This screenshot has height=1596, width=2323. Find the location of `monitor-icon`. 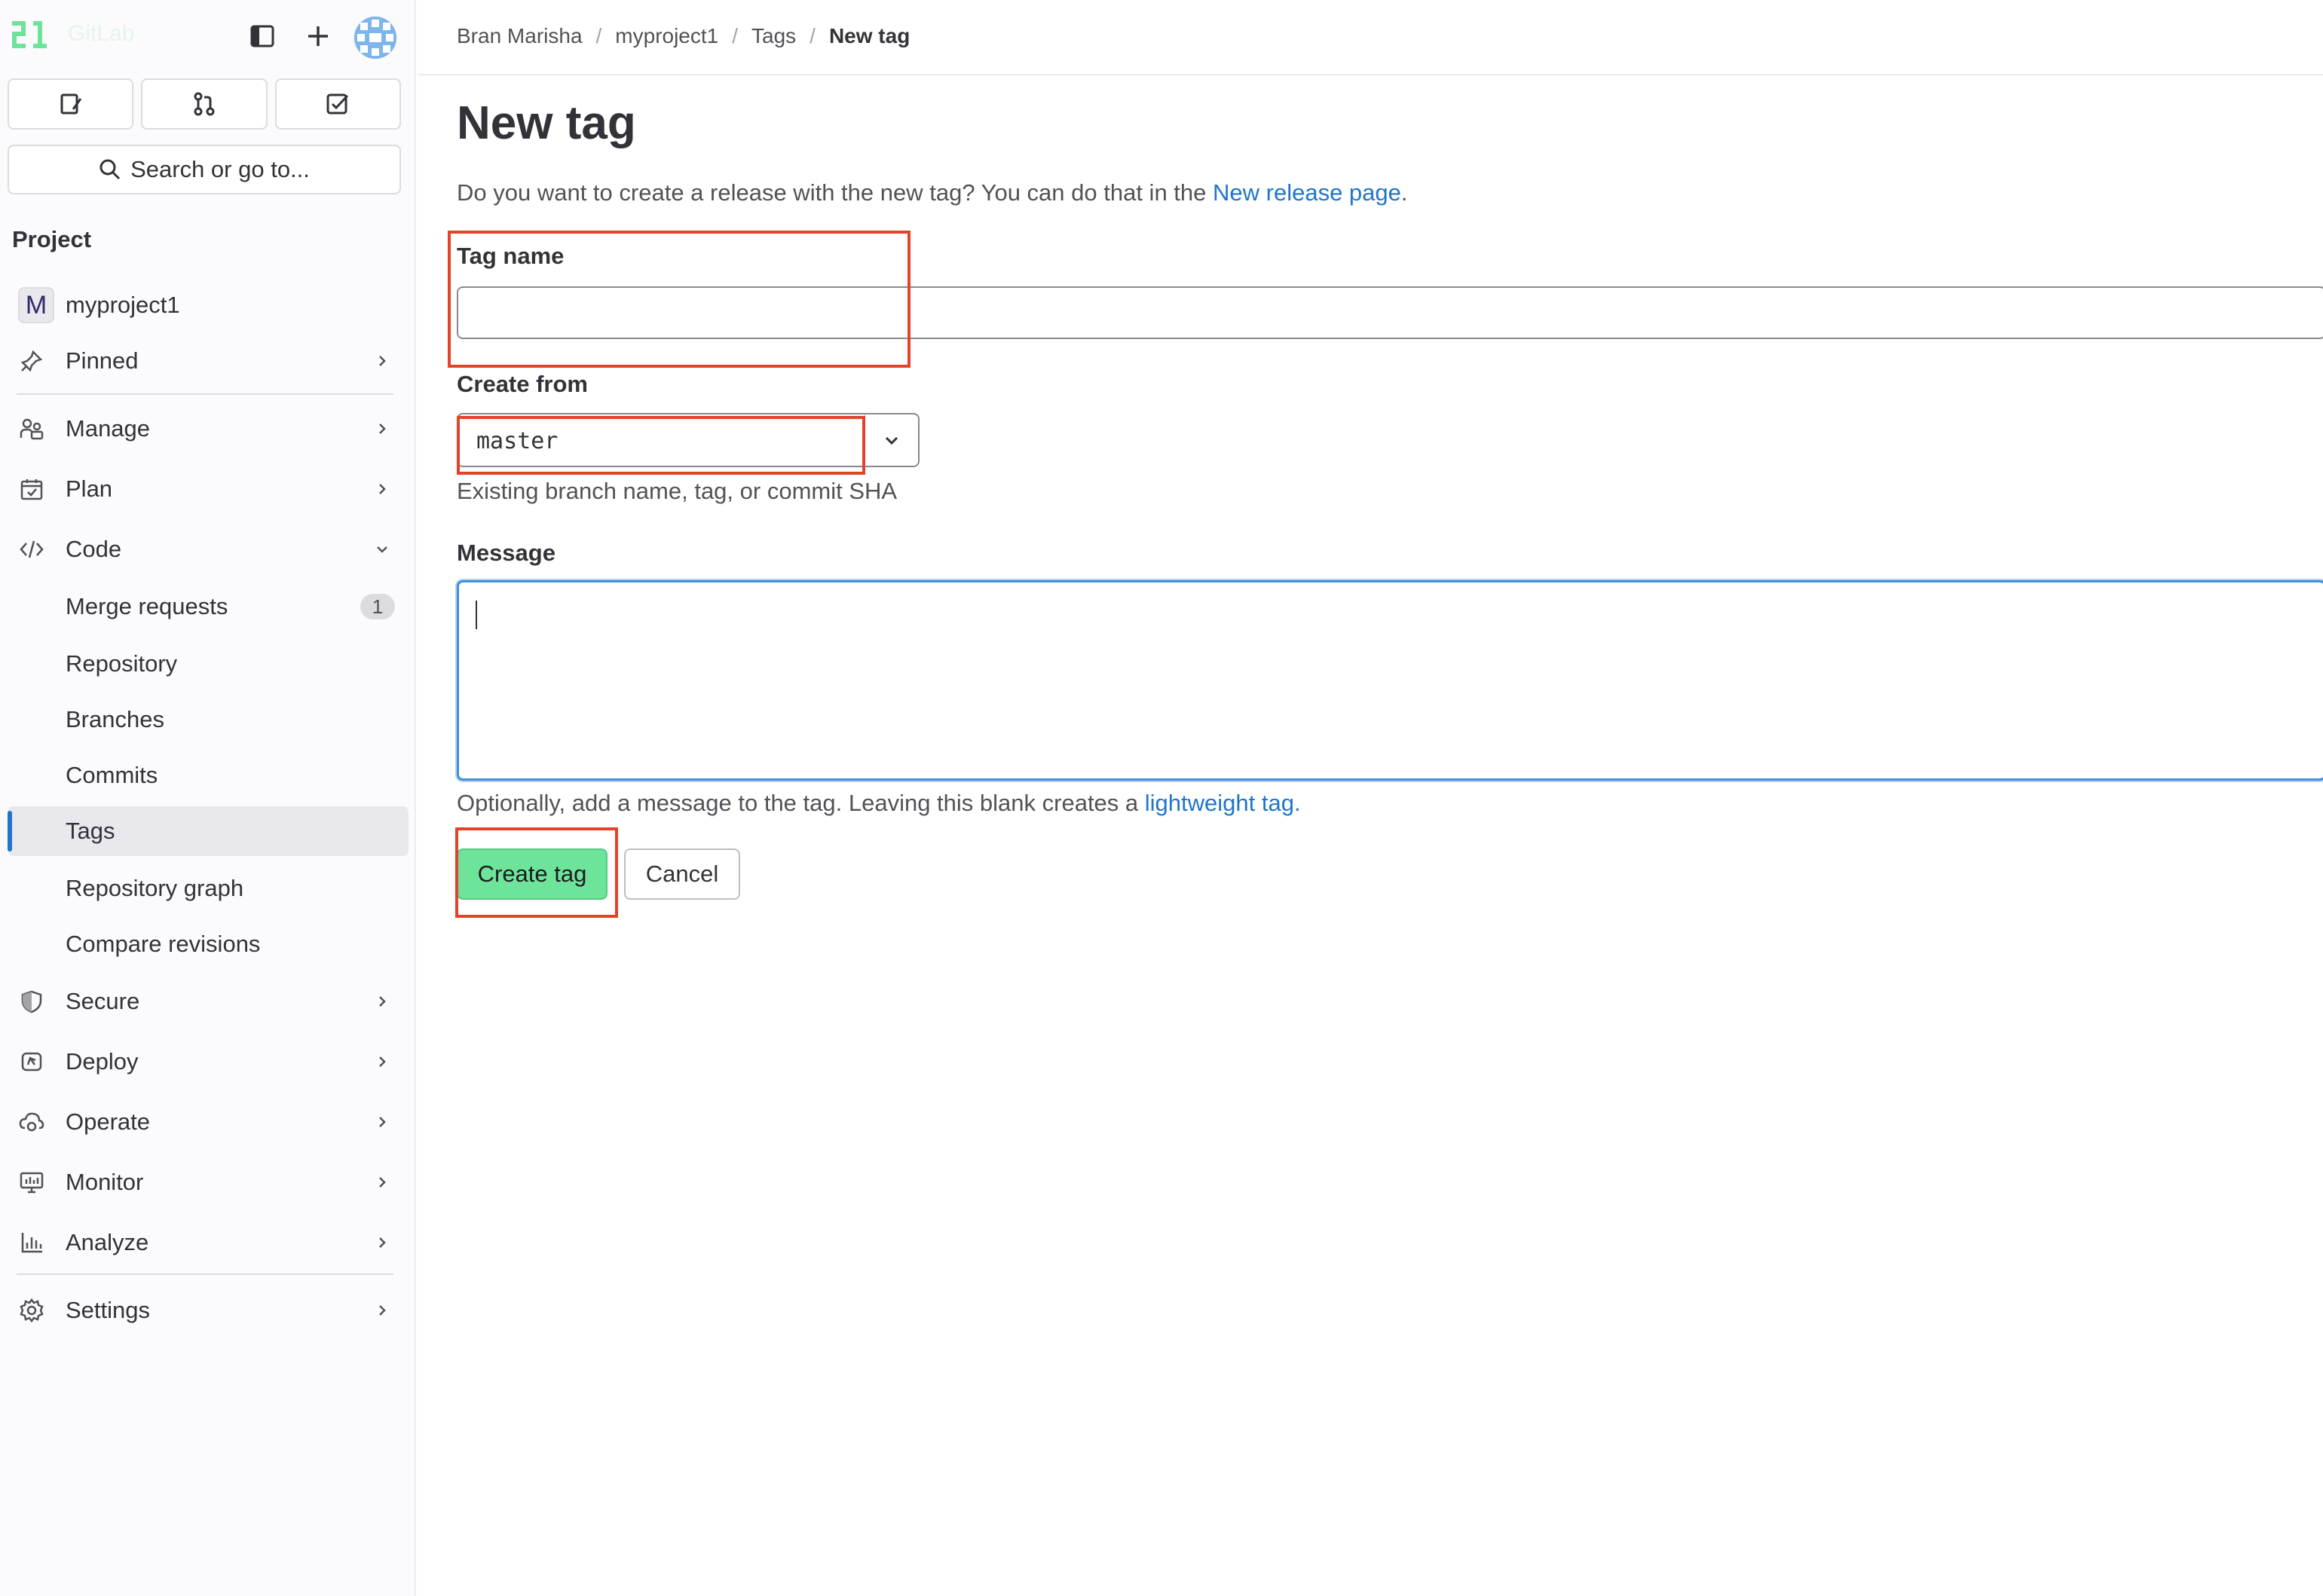

monitor-icon is located at coordinates (32, 1182).